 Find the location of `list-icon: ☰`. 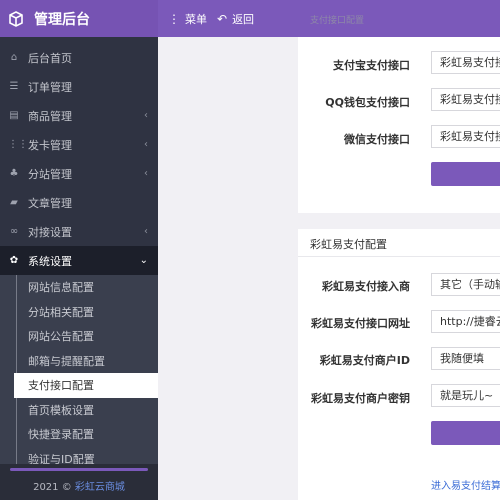

list-icon: ☰ is located at coordinates (14, 86).